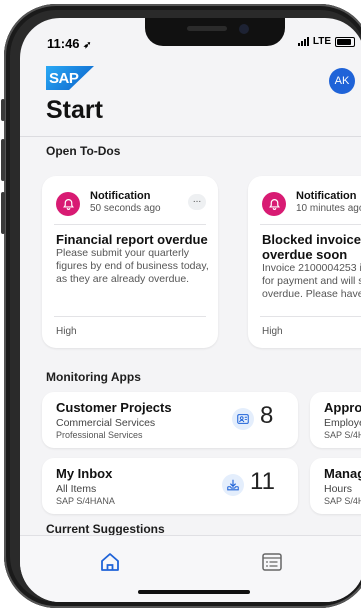 The height and width of the screenshot is (612, 361). What do you see at coordinates (215, 32) in the screenshot?
I see `notch` at bounding box center [215, 32].